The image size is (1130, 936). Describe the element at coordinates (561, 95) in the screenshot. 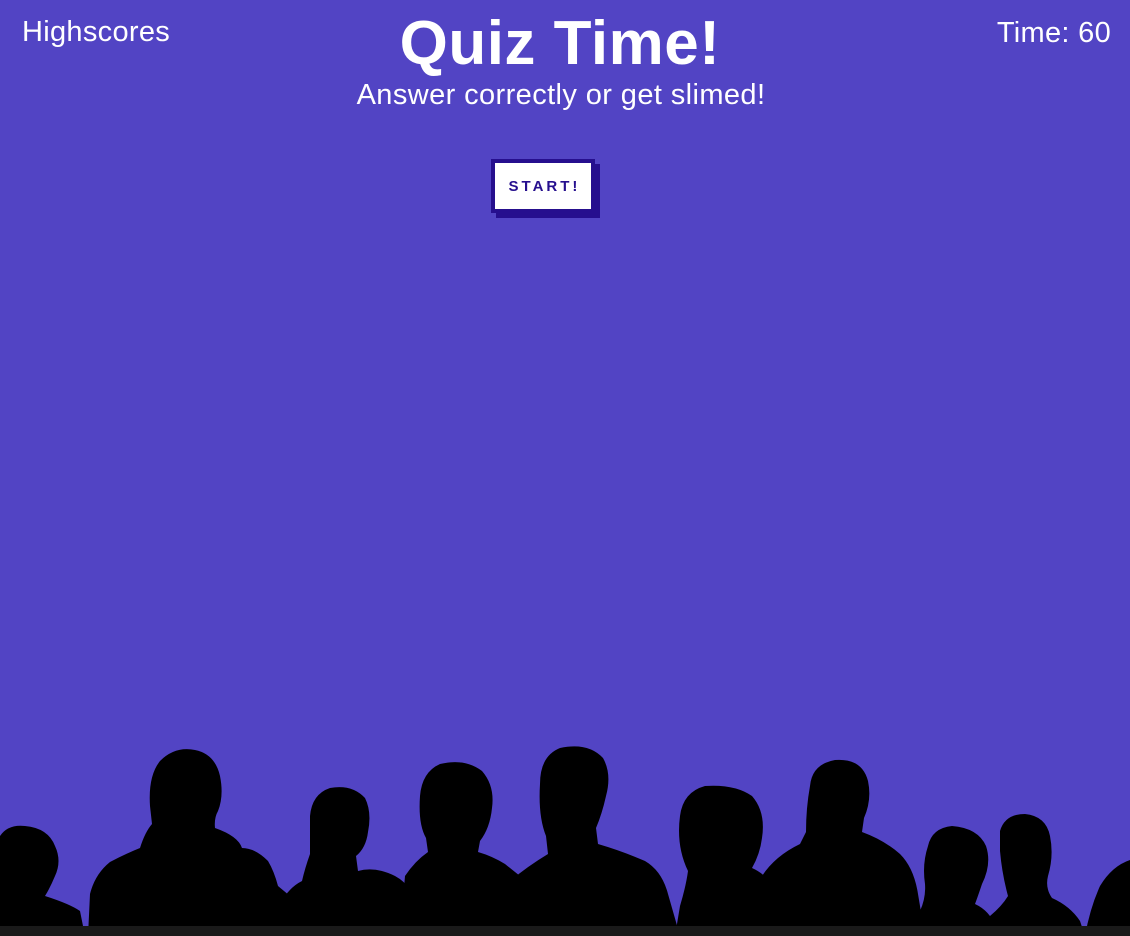

I see `page-subtitle: Answer correctly or get slimed!` at that location.